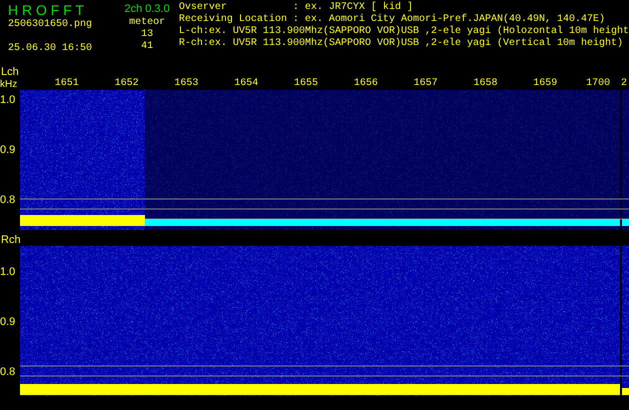 This screenshot has height=410, width=629. What do you see at coordinates (147, 47) in the screenshot?
I see `meteor-count: 41` at bounding box center [147, 47].